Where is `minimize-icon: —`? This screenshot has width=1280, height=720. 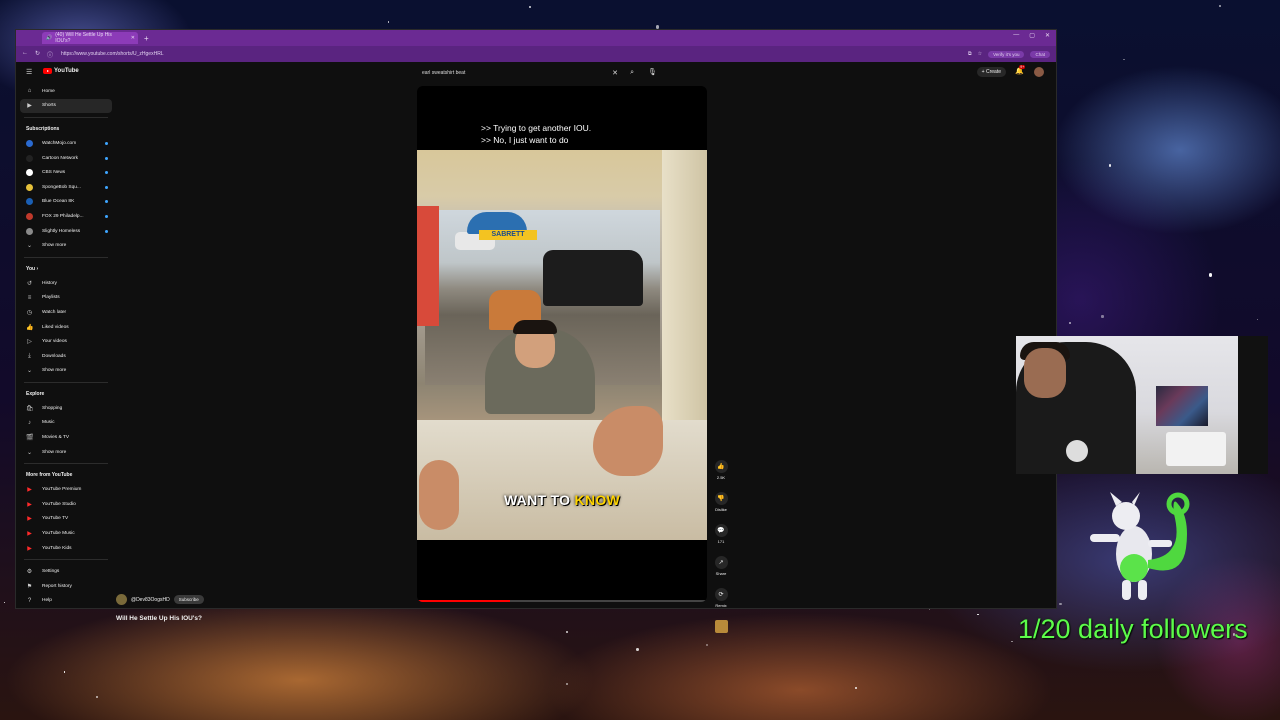 minimize-icon: — is located at coordinates (1016, 35).